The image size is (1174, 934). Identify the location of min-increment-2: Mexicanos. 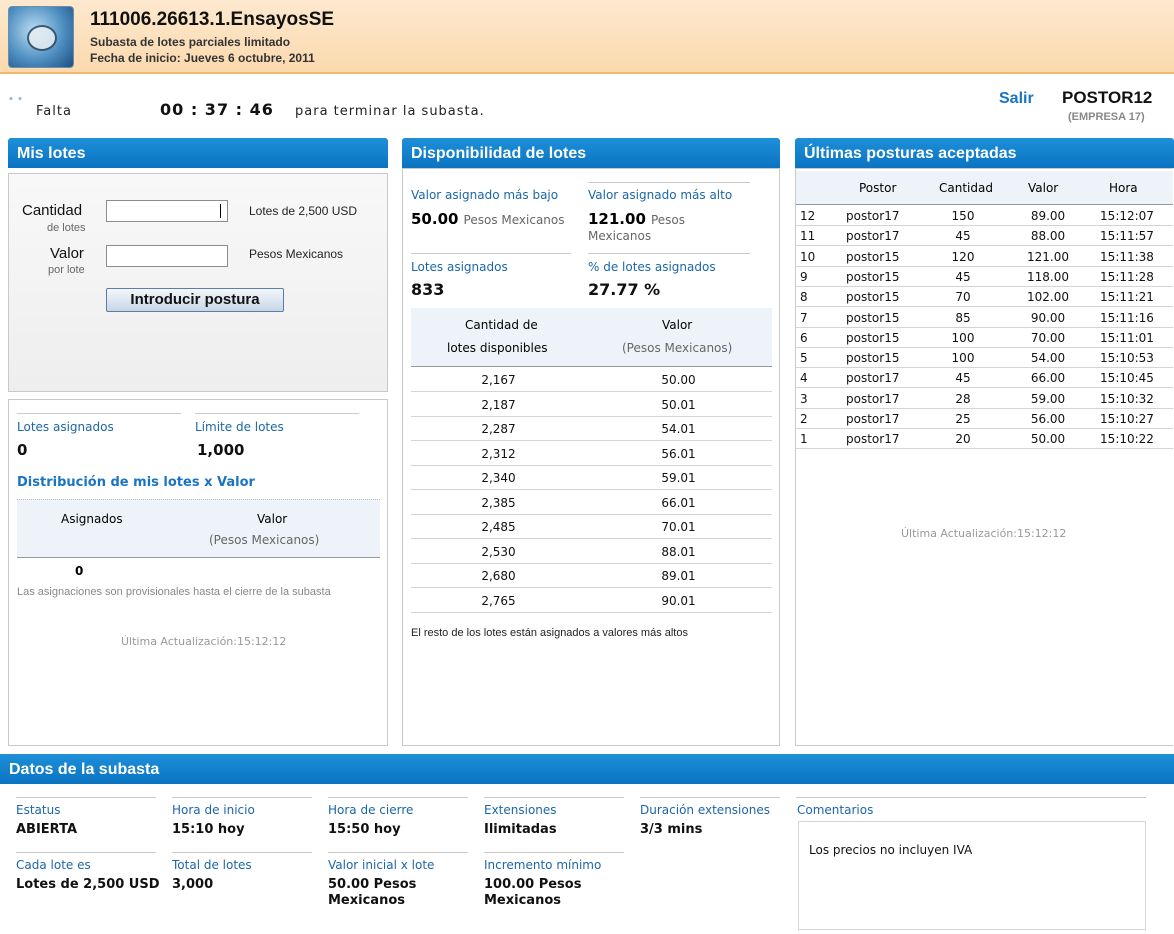
(522, 900).